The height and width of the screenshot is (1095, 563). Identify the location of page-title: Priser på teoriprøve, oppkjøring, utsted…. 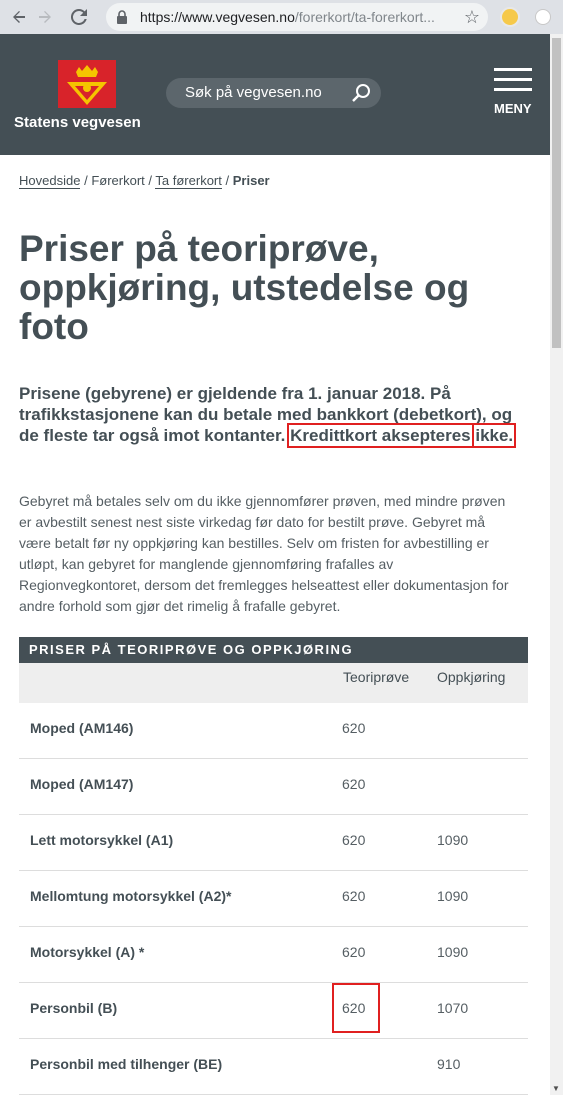
(244, 287).